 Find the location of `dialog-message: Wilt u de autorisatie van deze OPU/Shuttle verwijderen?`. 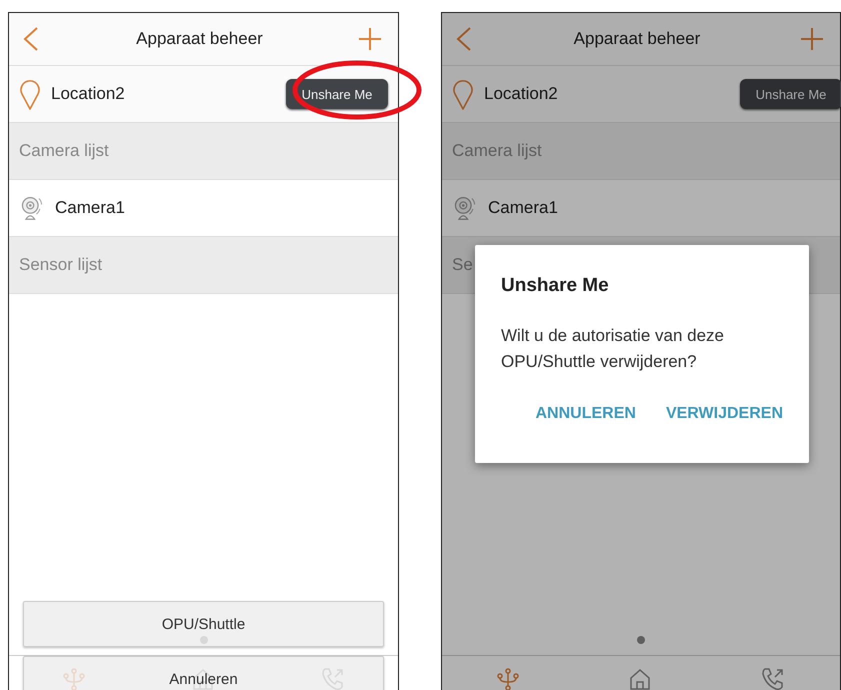

dialog-message: Wilt u de autorisatie van deze OPU/Shuttle verwijderen? is located at coordinates (613, 349).